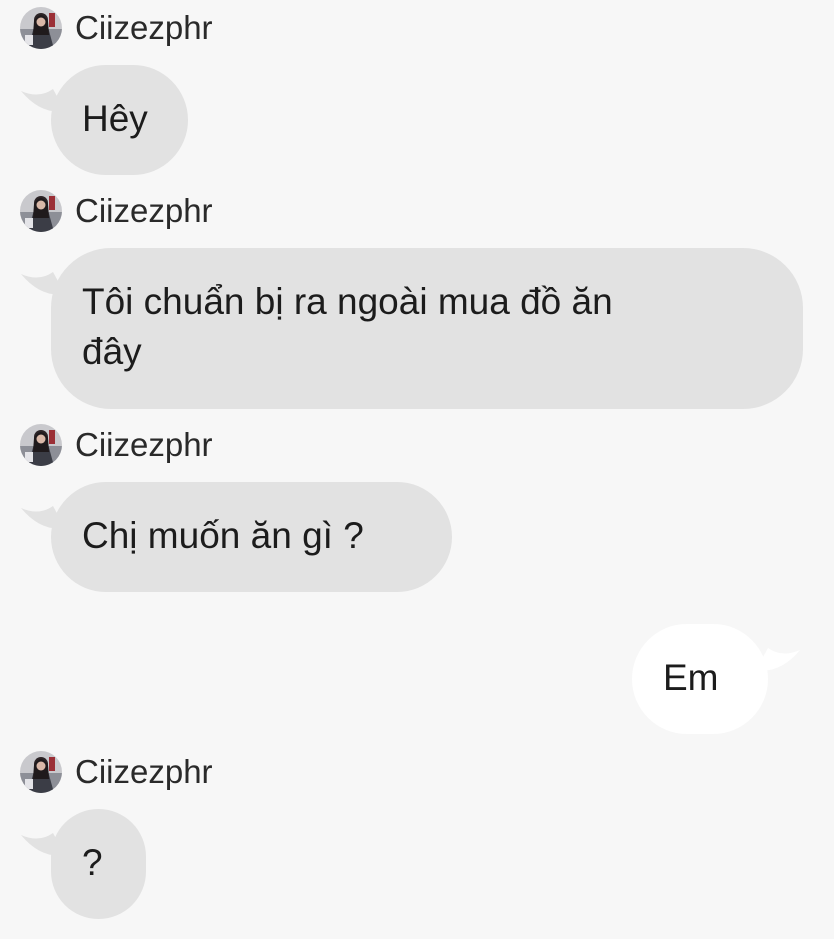 This screenshot has height=939, width=834. I want to click on message-text: ?, so click(92, 862).